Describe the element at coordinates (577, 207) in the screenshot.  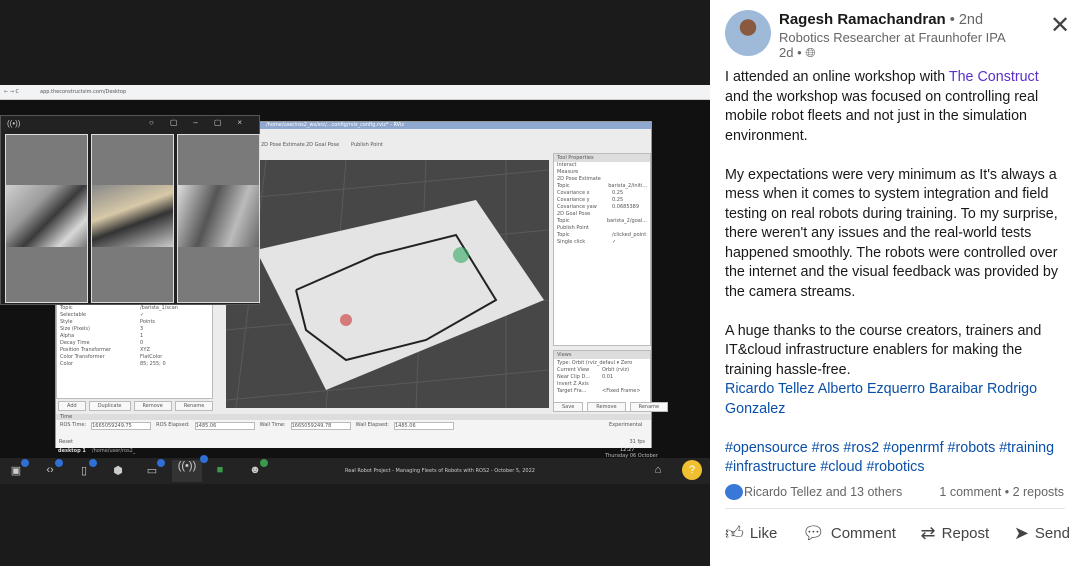
I see `property-name: Covariance yaw` at that location.